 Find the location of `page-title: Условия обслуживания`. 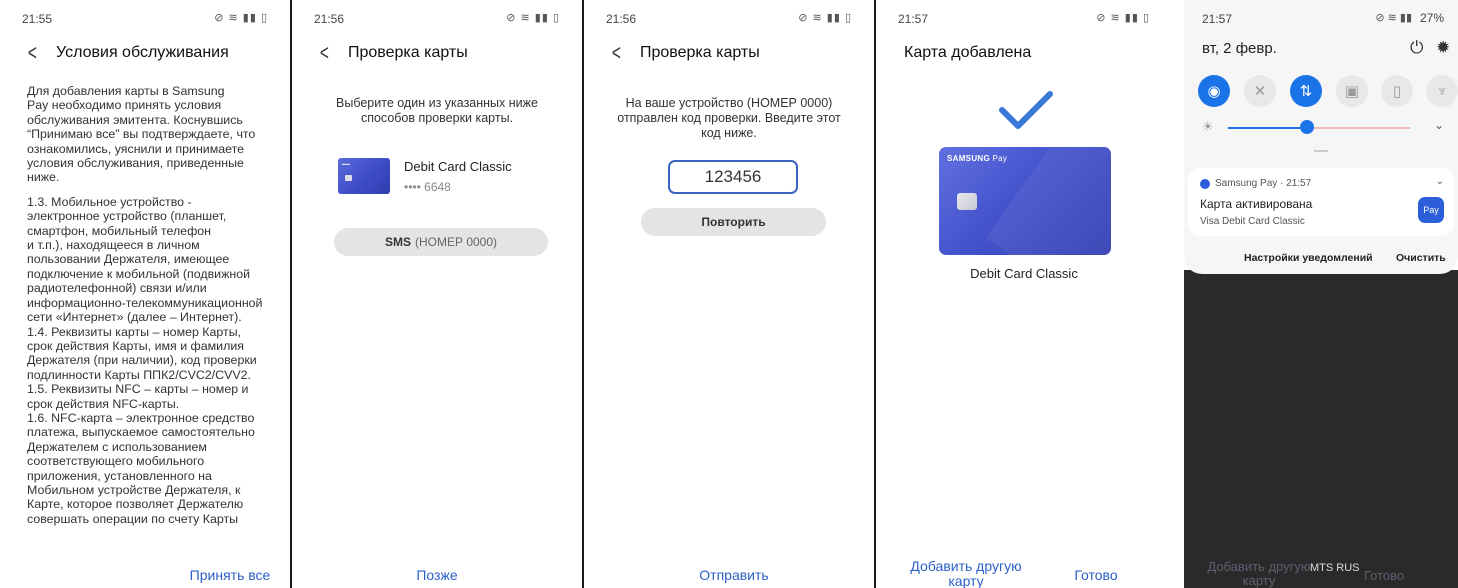

page-title: Условия обслуживания is located at coordinates (142, 52).